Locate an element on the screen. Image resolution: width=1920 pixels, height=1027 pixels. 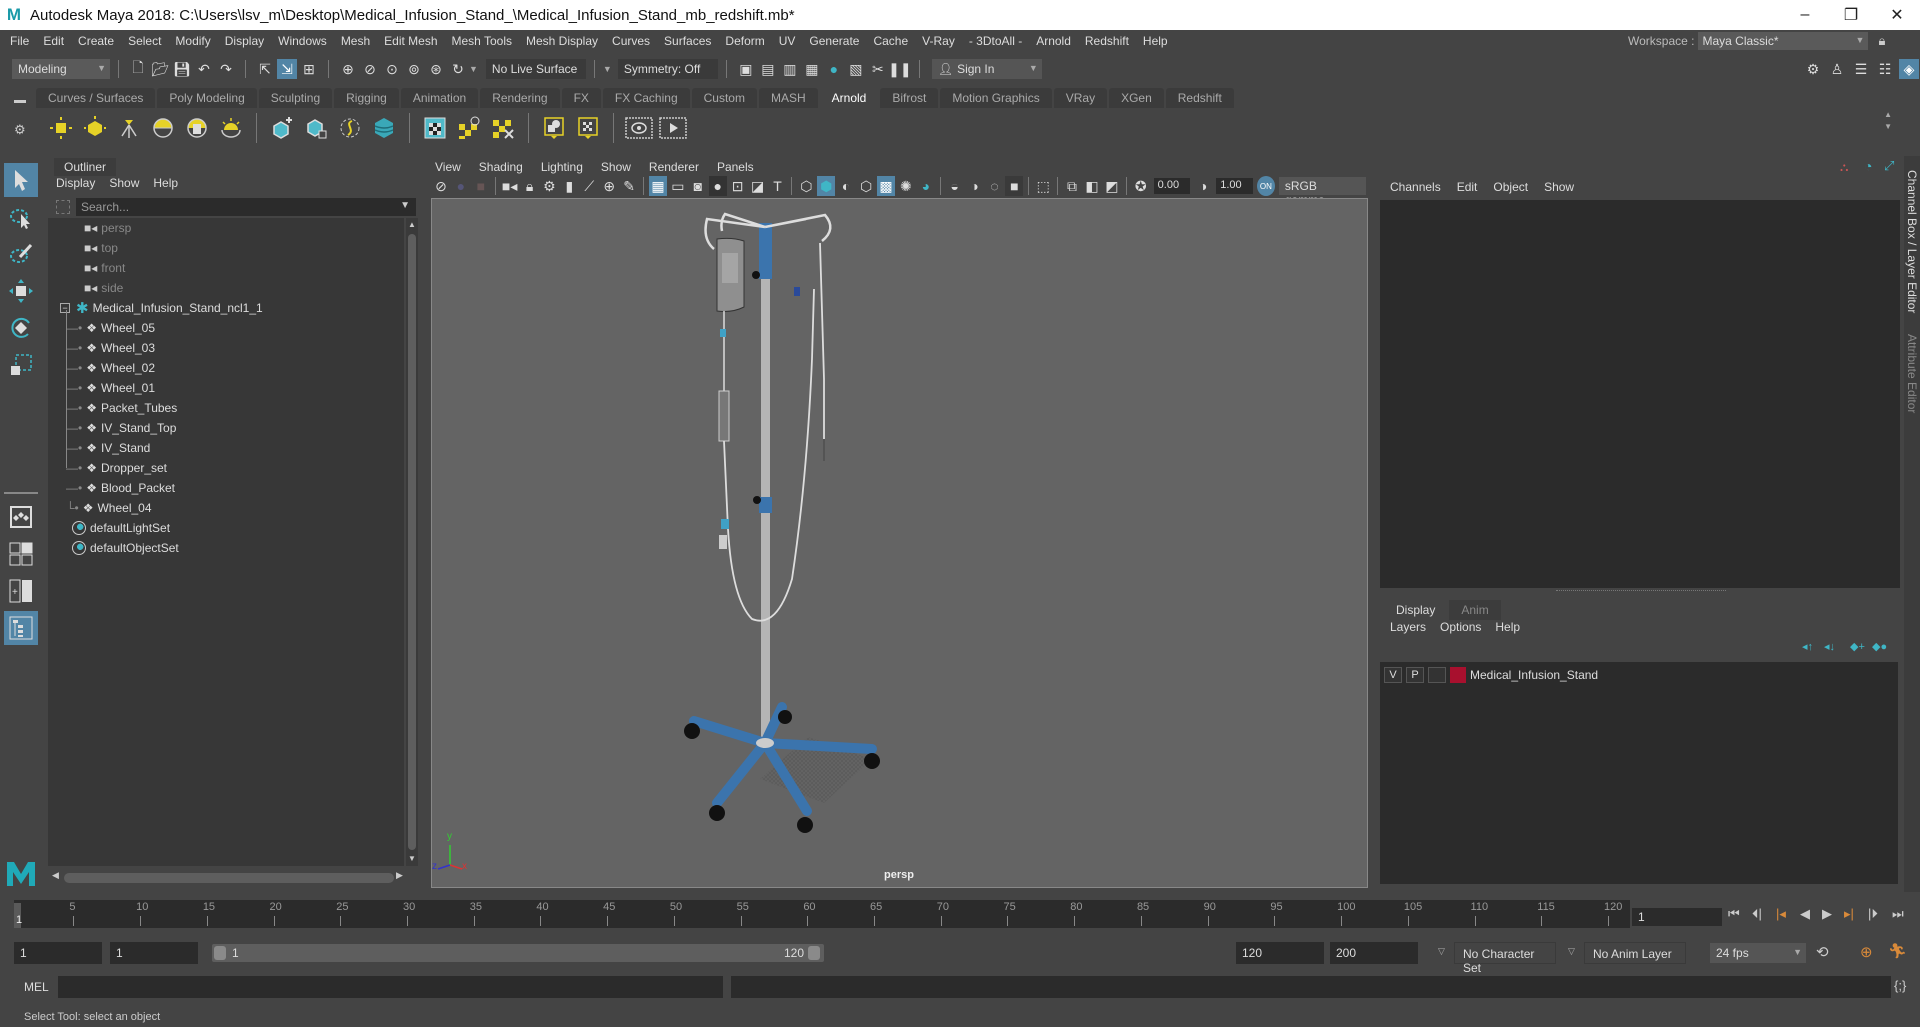
outliner-menu-display: Display is located at coordinates (75, 183).